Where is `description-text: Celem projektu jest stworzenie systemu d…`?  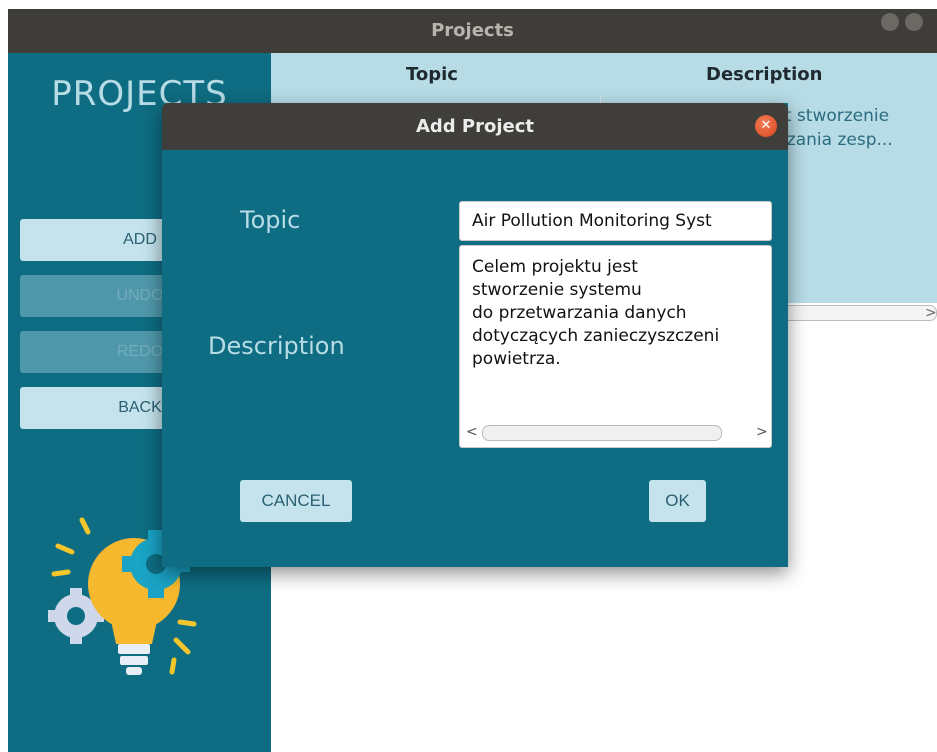 description-text: Celem projektu jest stworzenie systemu d… is located at coordinates (596, 313).